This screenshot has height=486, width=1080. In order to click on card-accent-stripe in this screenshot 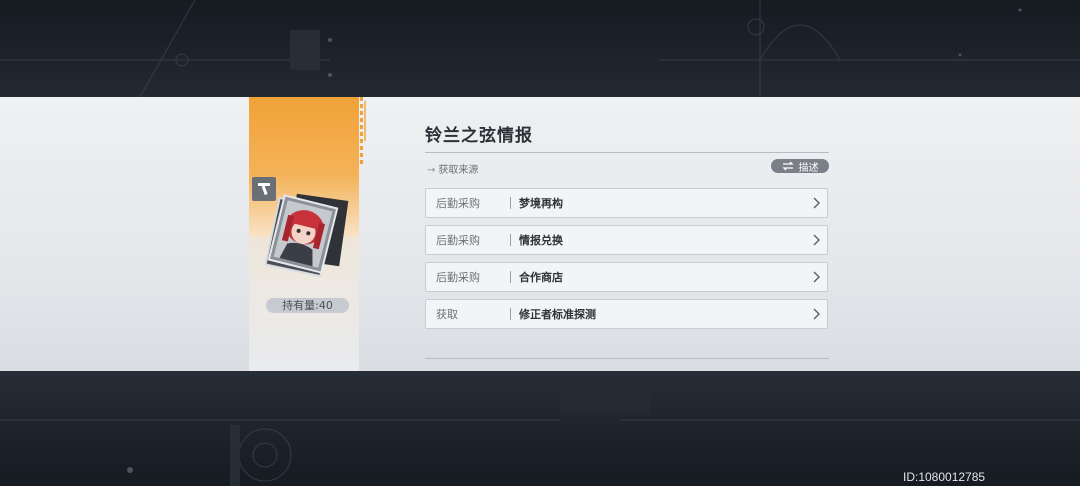, I will do `click(361, 132)`.